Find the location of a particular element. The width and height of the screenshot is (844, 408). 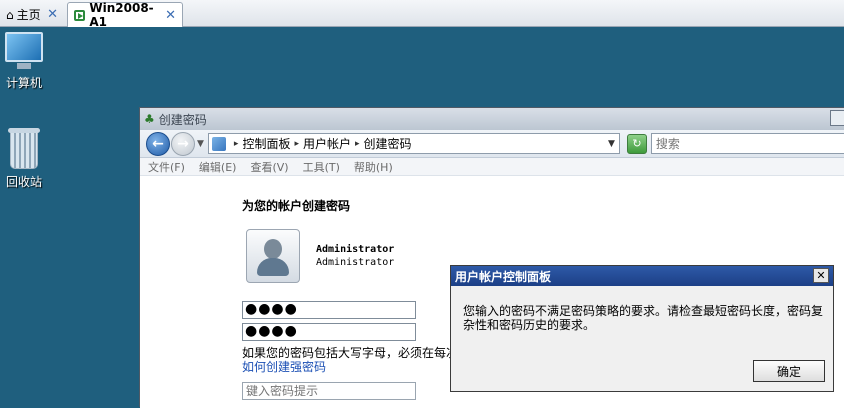

menu-view: 查看(V) is located at coordinates (269, 167).